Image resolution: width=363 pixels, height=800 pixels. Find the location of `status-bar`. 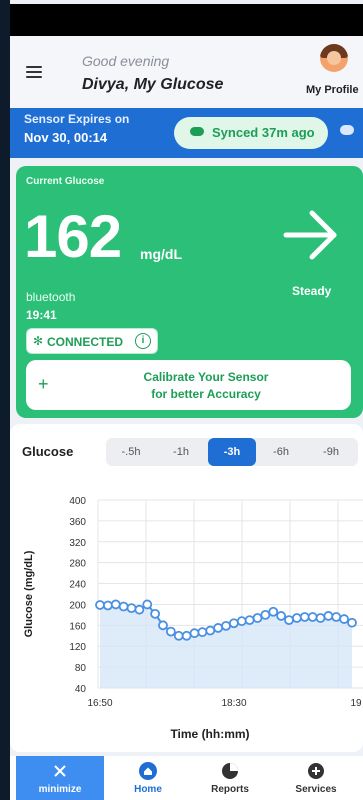

status-bar is located at coordinates (186, 20).